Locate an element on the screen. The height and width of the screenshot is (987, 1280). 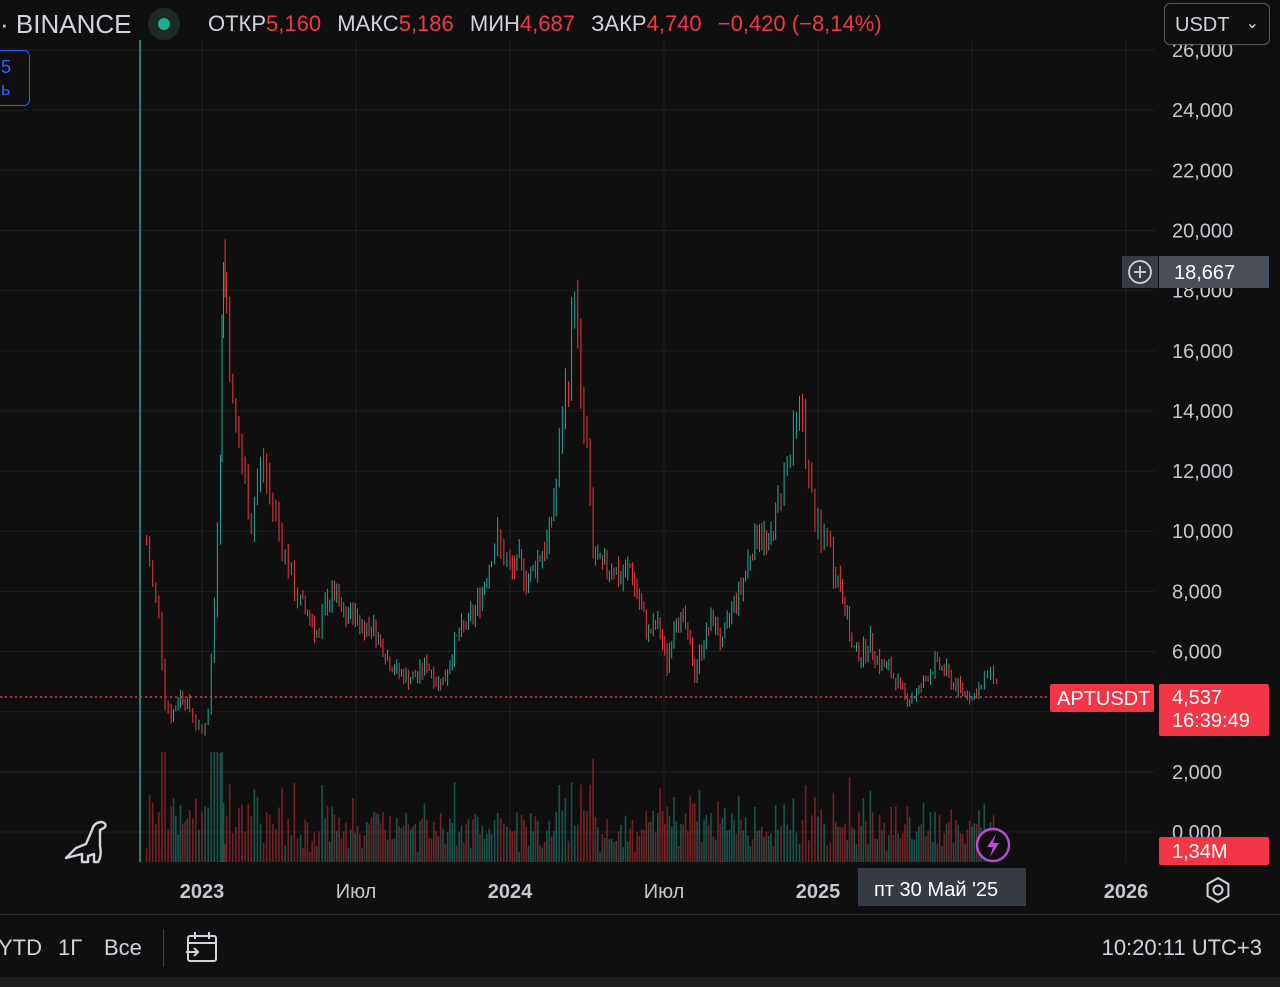
high-value: 5,186 is located at coordinates (426, 23).